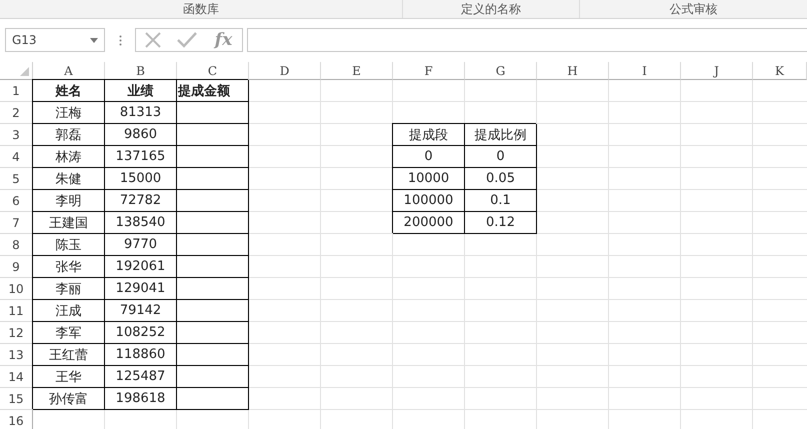  I want to click on column-header: E, so click(357, 71).